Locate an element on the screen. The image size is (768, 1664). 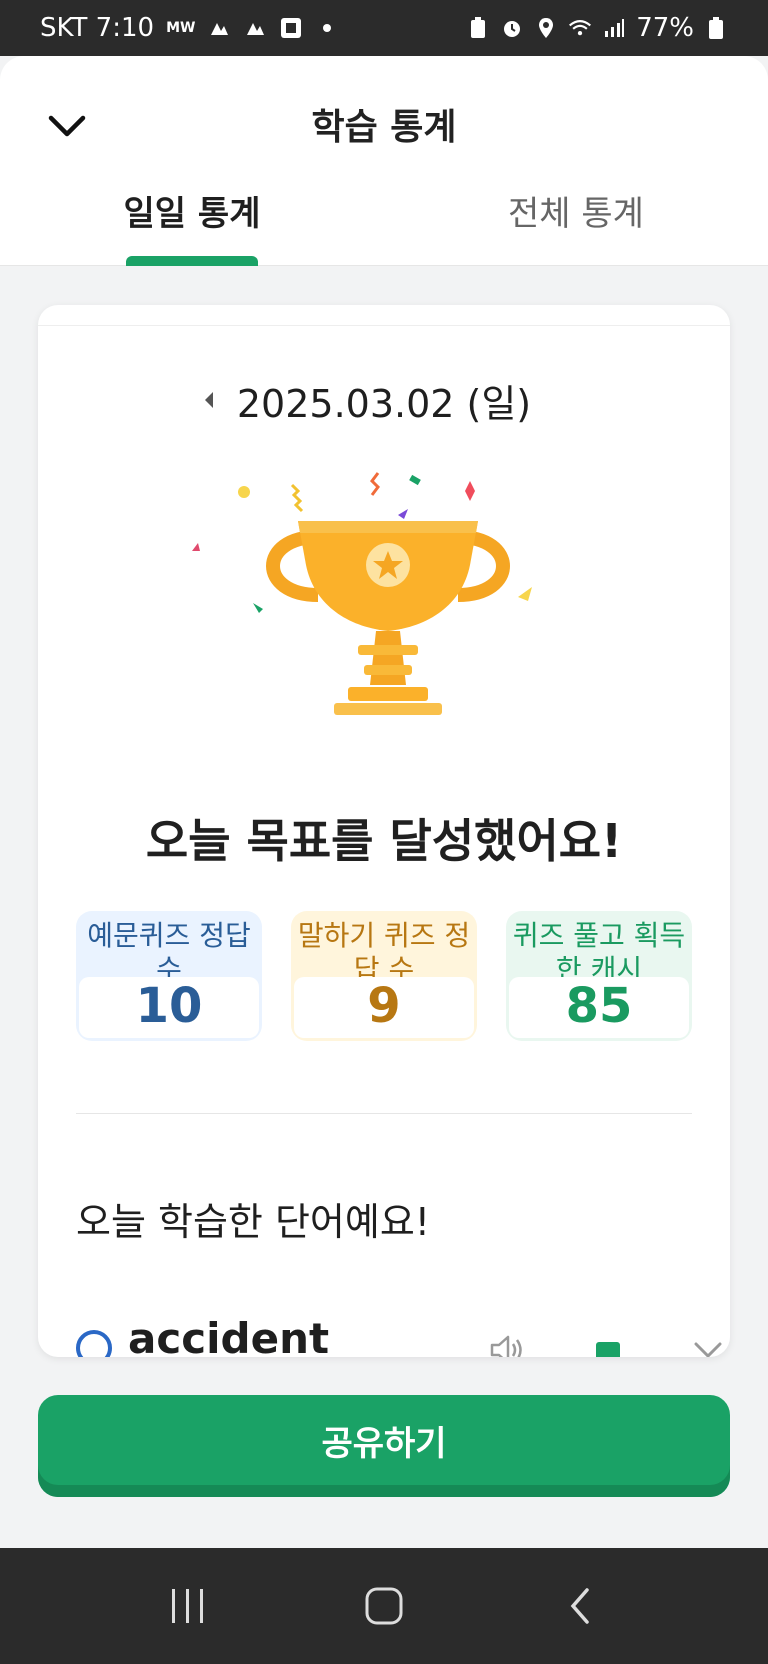
stat-speaking-quiz: 말하기 퀴즈 정답 수 9 is located at coordinates (384, 976).